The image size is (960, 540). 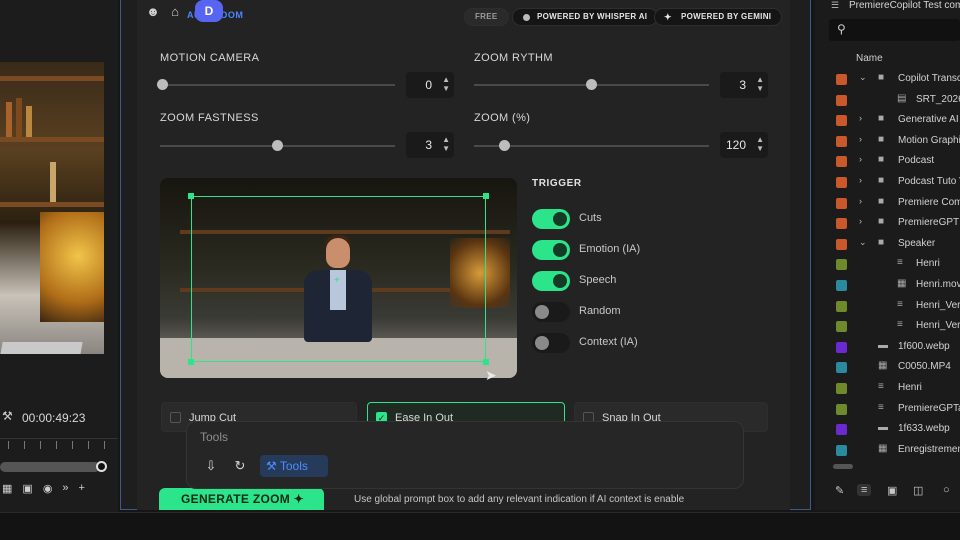 I want to click on crop-handle-bottom-right, so click(x=486, y=362).